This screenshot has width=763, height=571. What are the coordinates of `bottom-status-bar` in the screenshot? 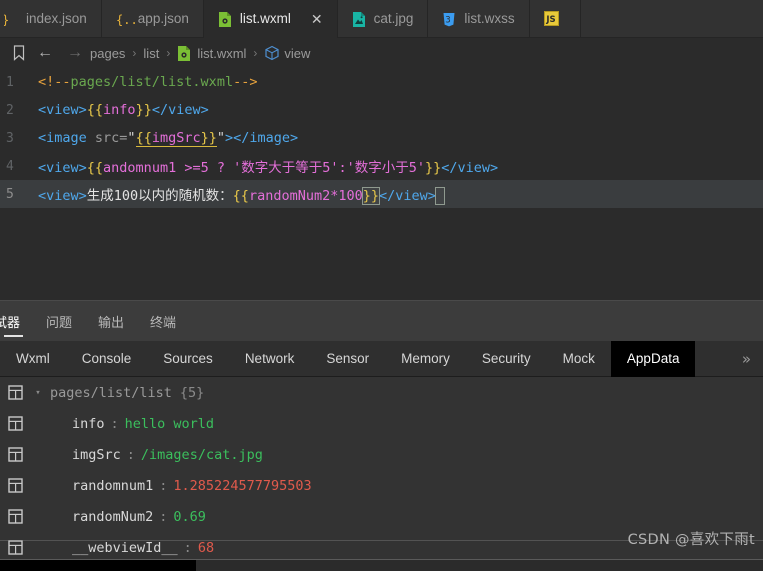 It's located at (381, 565).